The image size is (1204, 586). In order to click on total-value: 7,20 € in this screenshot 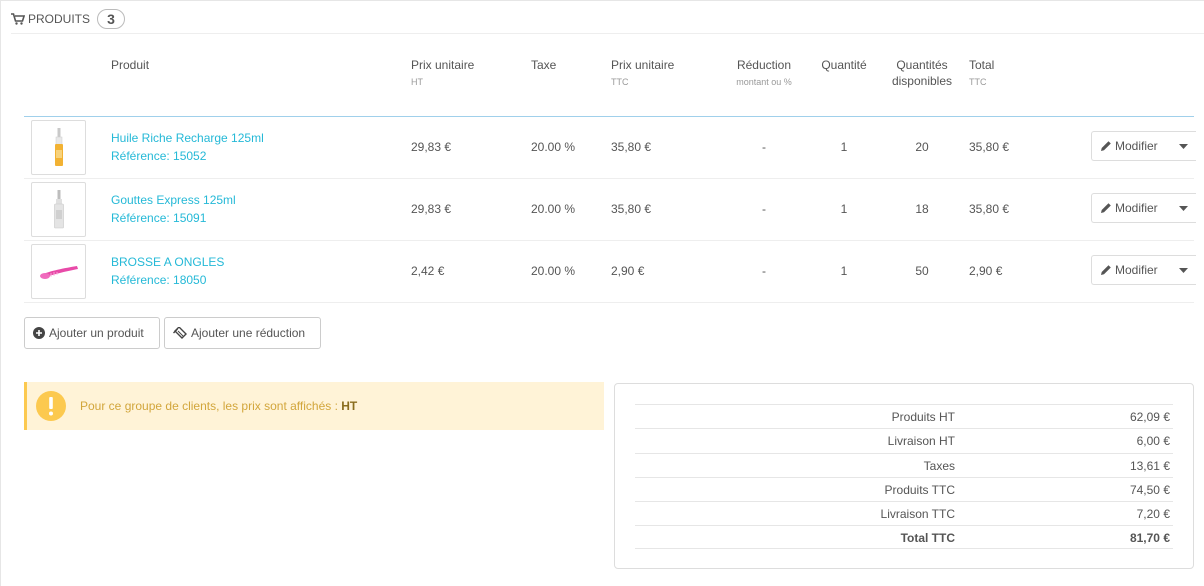, I will do `click(1153, 514)`.